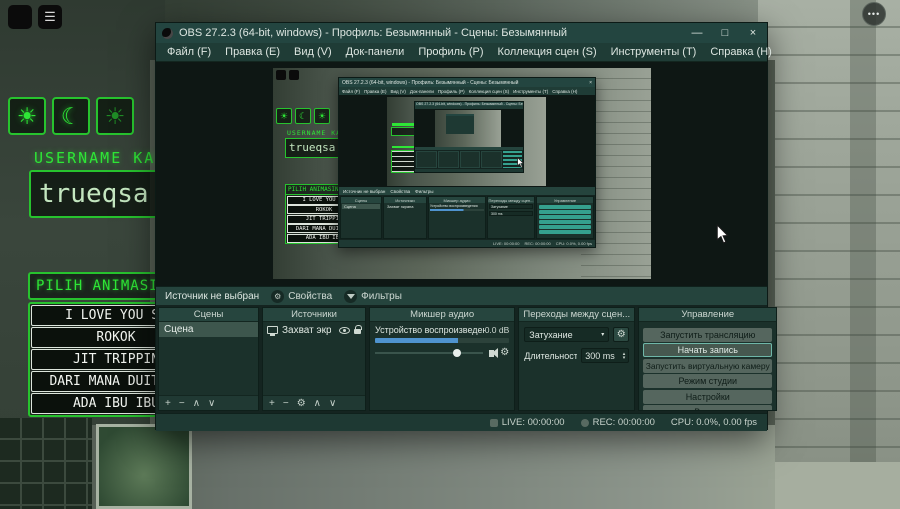 The height and width of the screenshot is (509, 900). I want to click on start-virtual-camera-button: Запустить виртуальную камеру, so click(708, 365).